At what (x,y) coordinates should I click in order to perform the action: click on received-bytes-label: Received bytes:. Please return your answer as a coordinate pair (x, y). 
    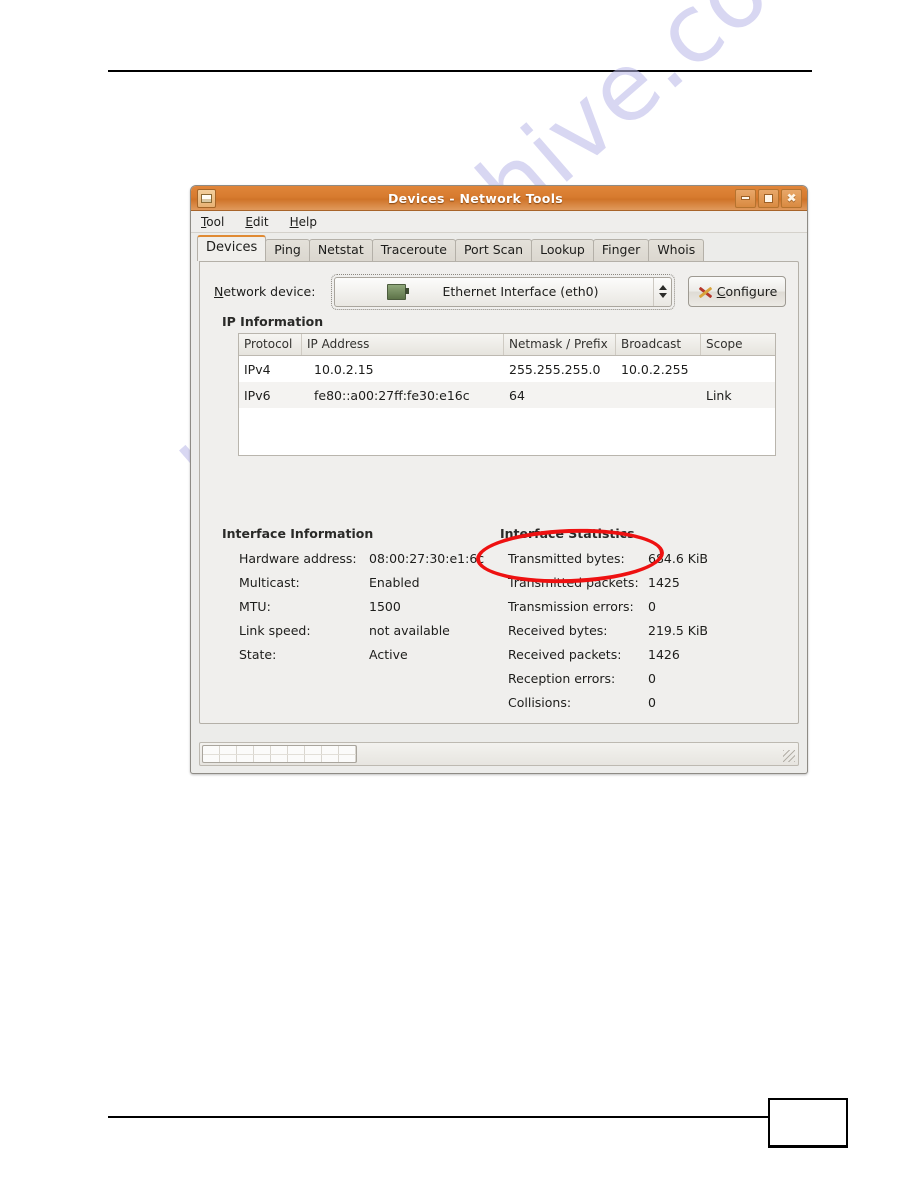
    Looking at the image, I should click on (558, 630).